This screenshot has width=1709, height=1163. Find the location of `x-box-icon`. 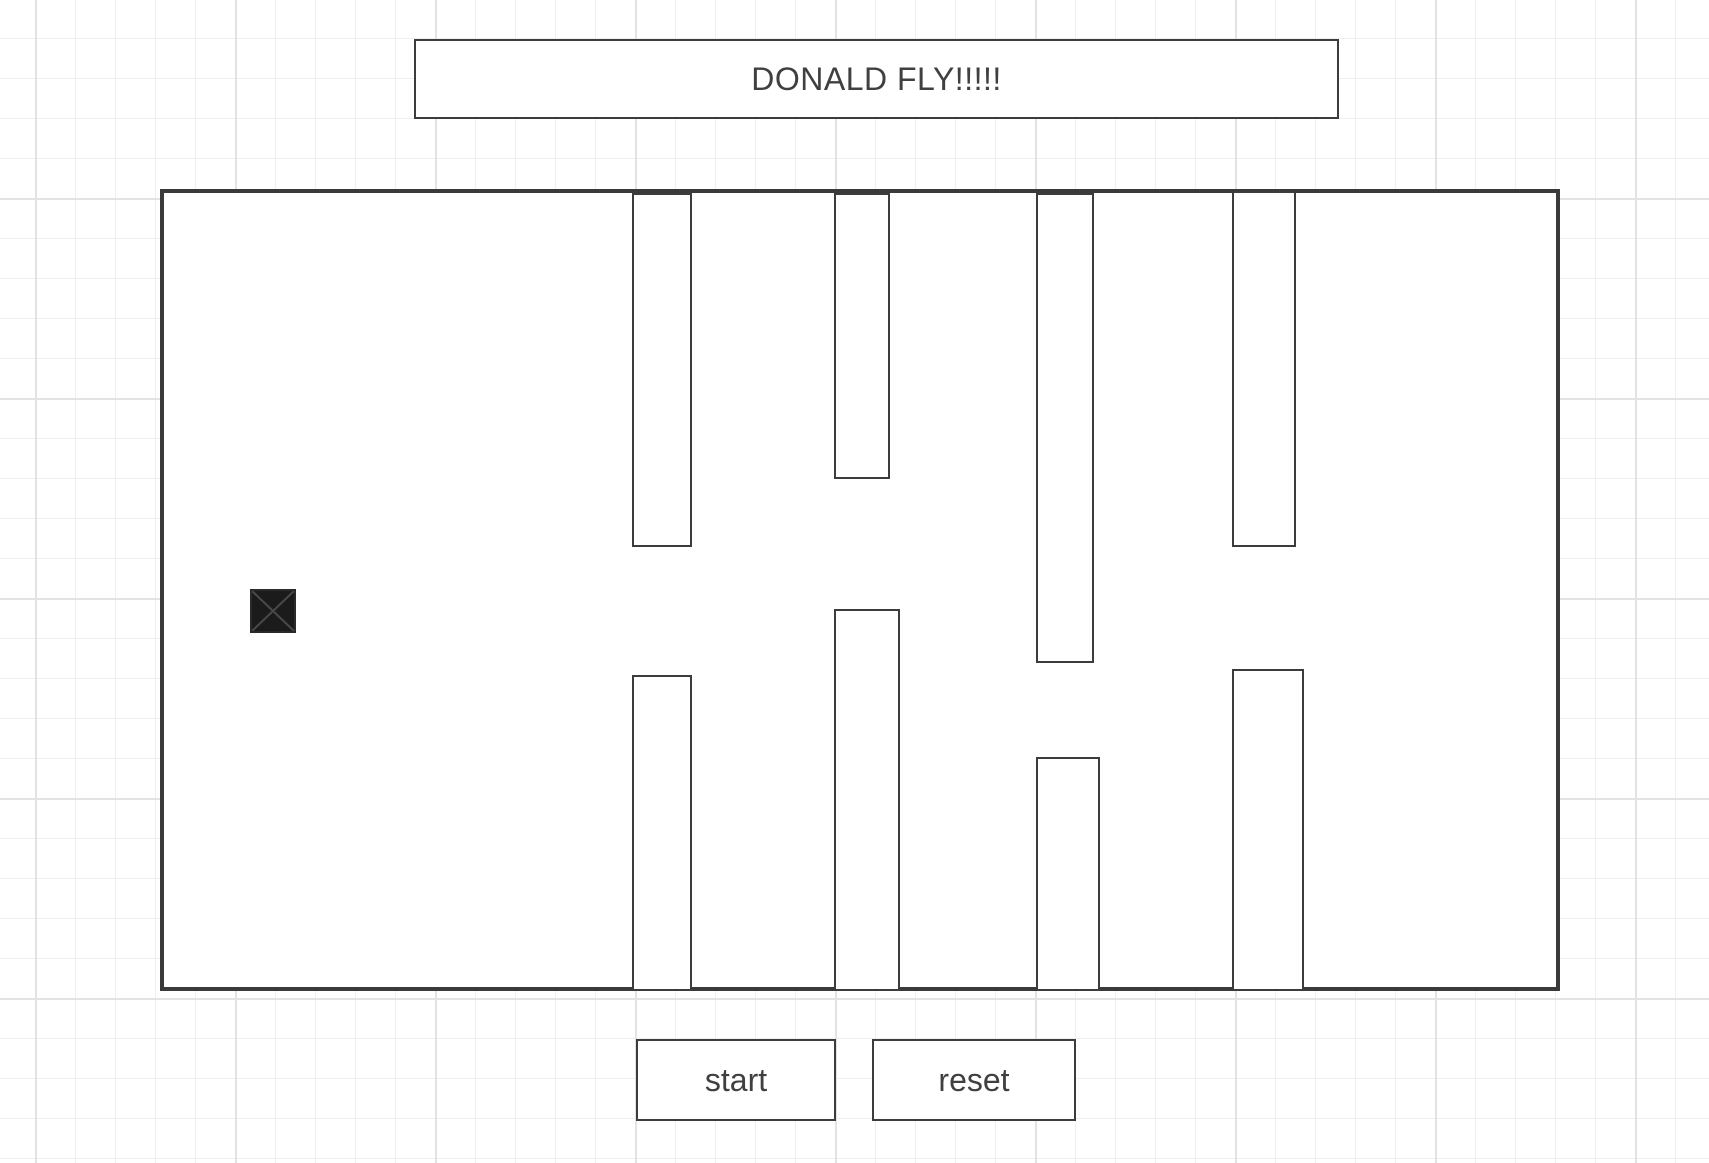

x-box-icon is located at coordinates (273, 611).